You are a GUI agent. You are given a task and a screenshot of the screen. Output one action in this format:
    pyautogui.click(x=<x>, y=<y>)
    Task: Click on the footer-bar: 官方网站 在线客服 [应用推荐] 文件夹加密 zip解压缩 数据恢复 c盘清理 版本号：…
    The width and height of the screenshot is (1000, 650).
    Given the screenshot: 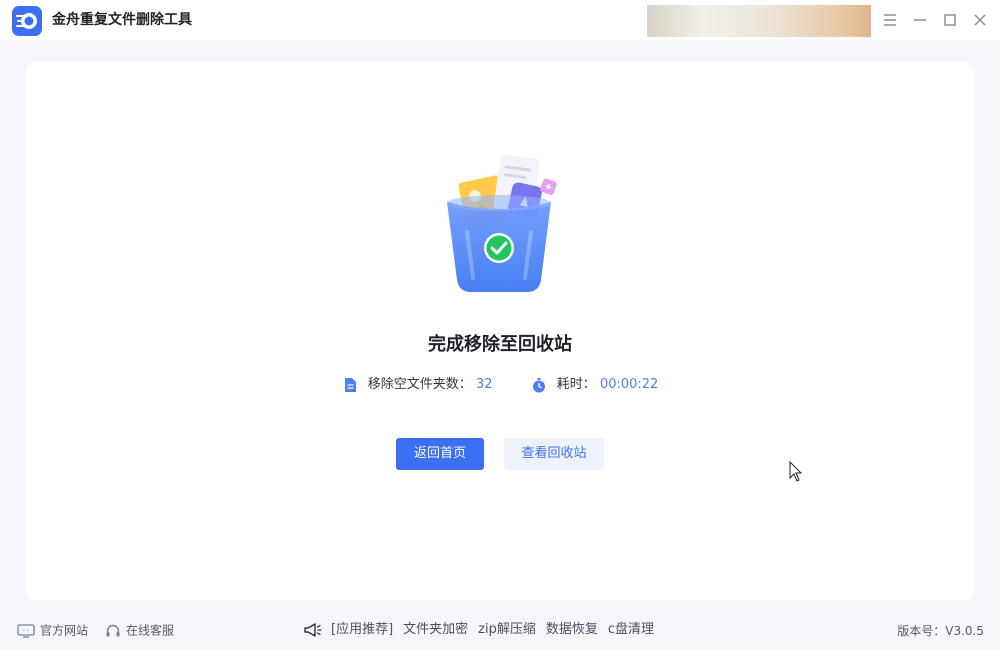 What is the action you would take?
    pyautogui.click(x=500, y=631)
    